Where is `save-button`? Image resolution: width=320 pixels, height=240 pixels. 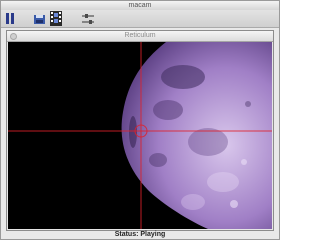
save-button is located at coordinates (39, 18).